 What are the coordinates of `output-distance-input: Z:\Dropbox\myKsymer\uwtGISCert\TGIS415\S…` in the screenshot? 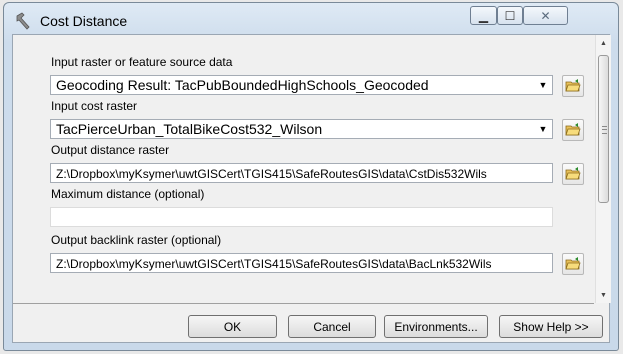 It's located at (301, 173).